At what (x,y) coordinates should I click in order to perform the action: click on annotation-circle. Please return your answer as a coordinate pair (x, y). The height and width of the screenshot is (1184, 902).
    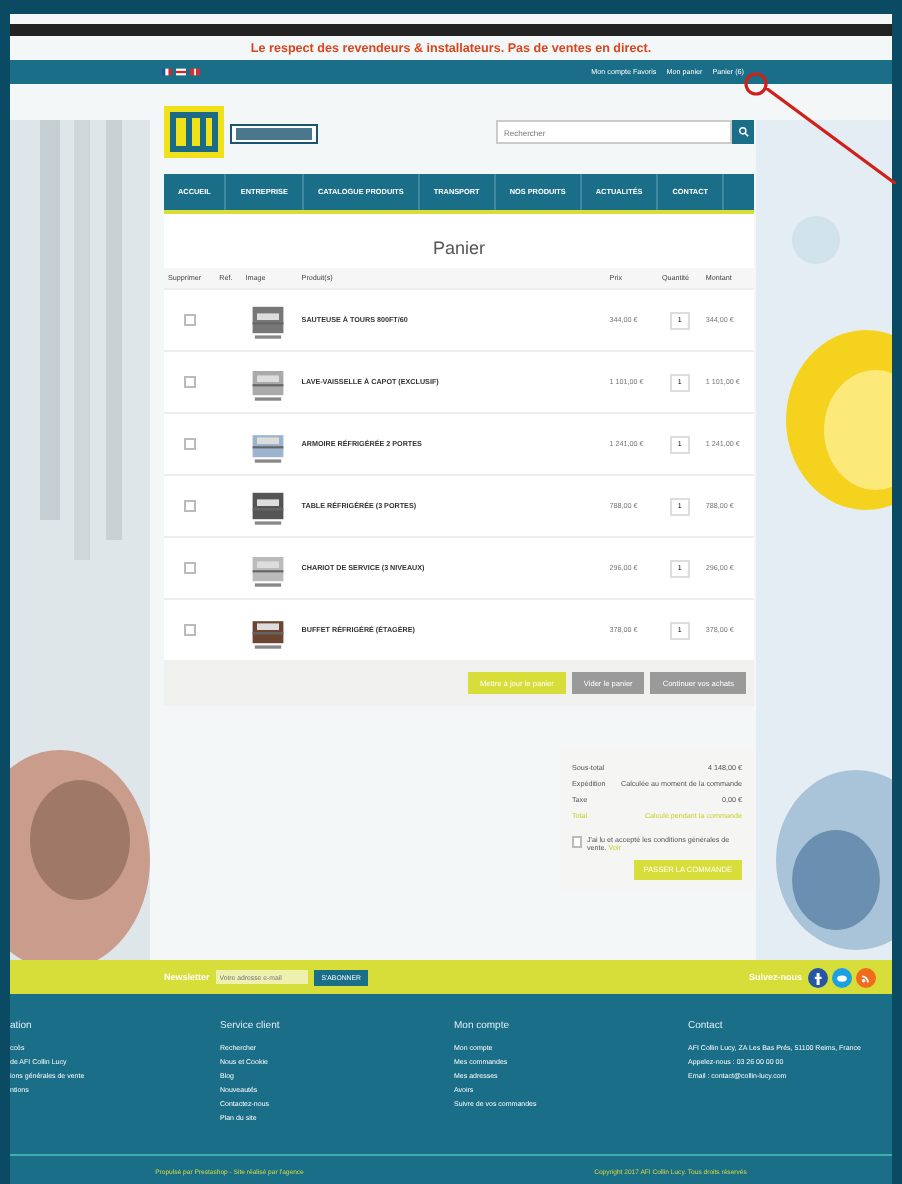
    Looking at the image, I should click on (756, 84).